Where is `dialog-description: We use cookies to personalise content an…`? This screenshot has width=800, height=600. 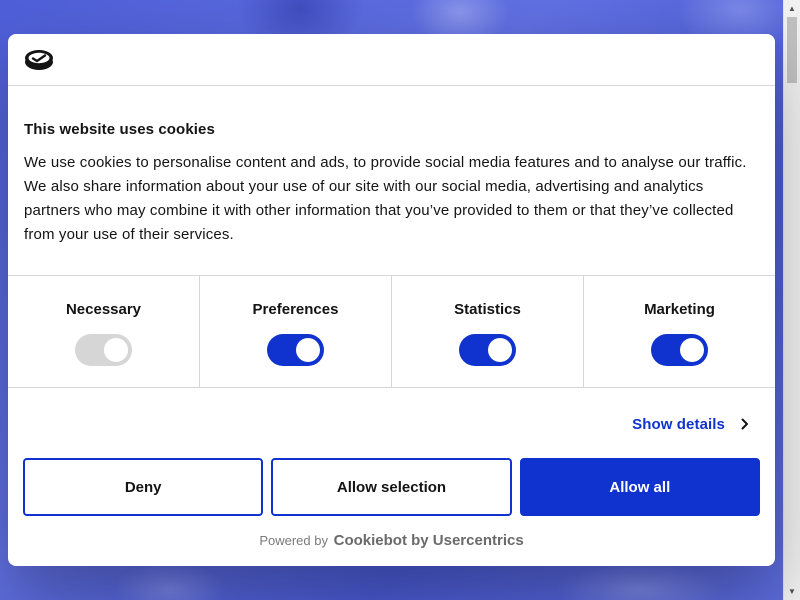
dialog-description: We use cookies to personalise content an… is located at coordinates (385, 198).